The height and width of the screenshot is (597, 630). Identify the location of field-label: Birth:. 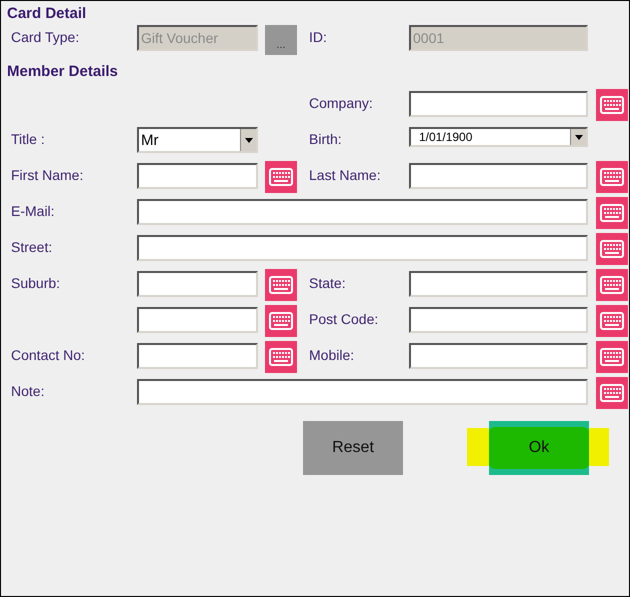
(325, 138).